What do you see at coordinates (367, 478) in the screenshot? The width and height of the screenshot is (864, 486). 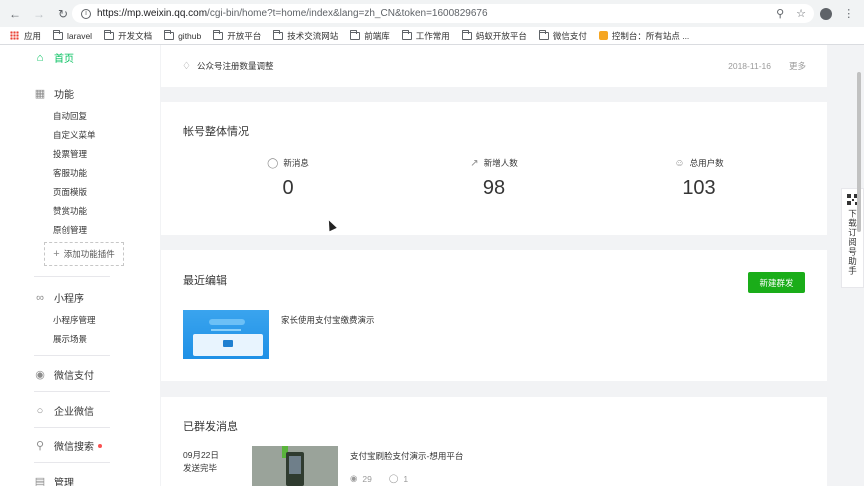 I see `view-count: 29` at bounding box center [367, 478].